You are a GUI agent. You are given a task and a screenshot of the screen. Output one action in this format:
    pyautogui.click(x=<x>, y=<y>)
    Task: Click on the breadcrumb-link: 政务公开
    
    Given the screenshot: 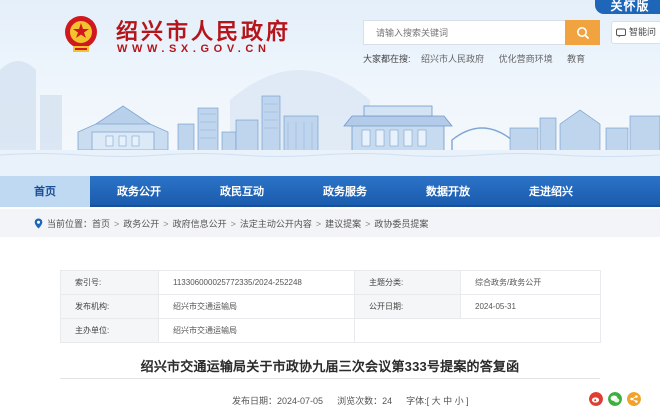 What is the action you would take?
    pyautogui.click(x=141, y=224)
    